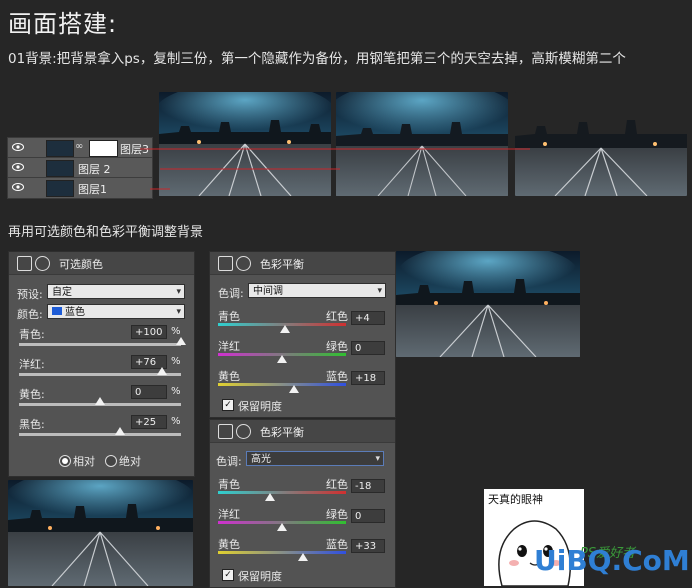 The image size is (692, 588). I want to click on layer-name: 图层1, so click(92, 189).